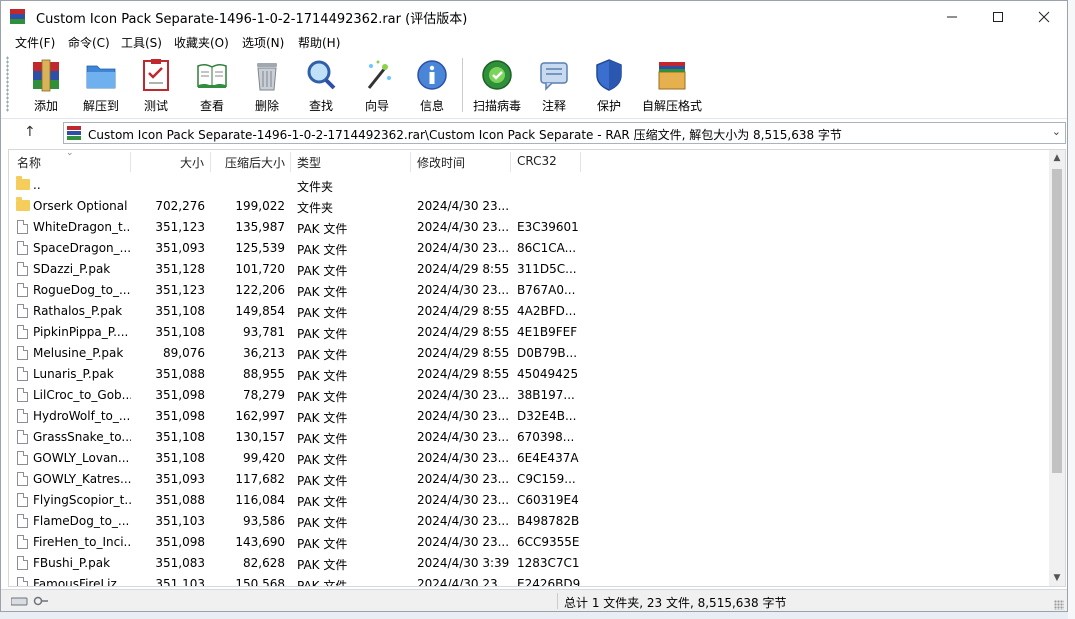  Describe the element at coordinates (30, 601) in the screenshot. I see `drive-key-icon` at that location.